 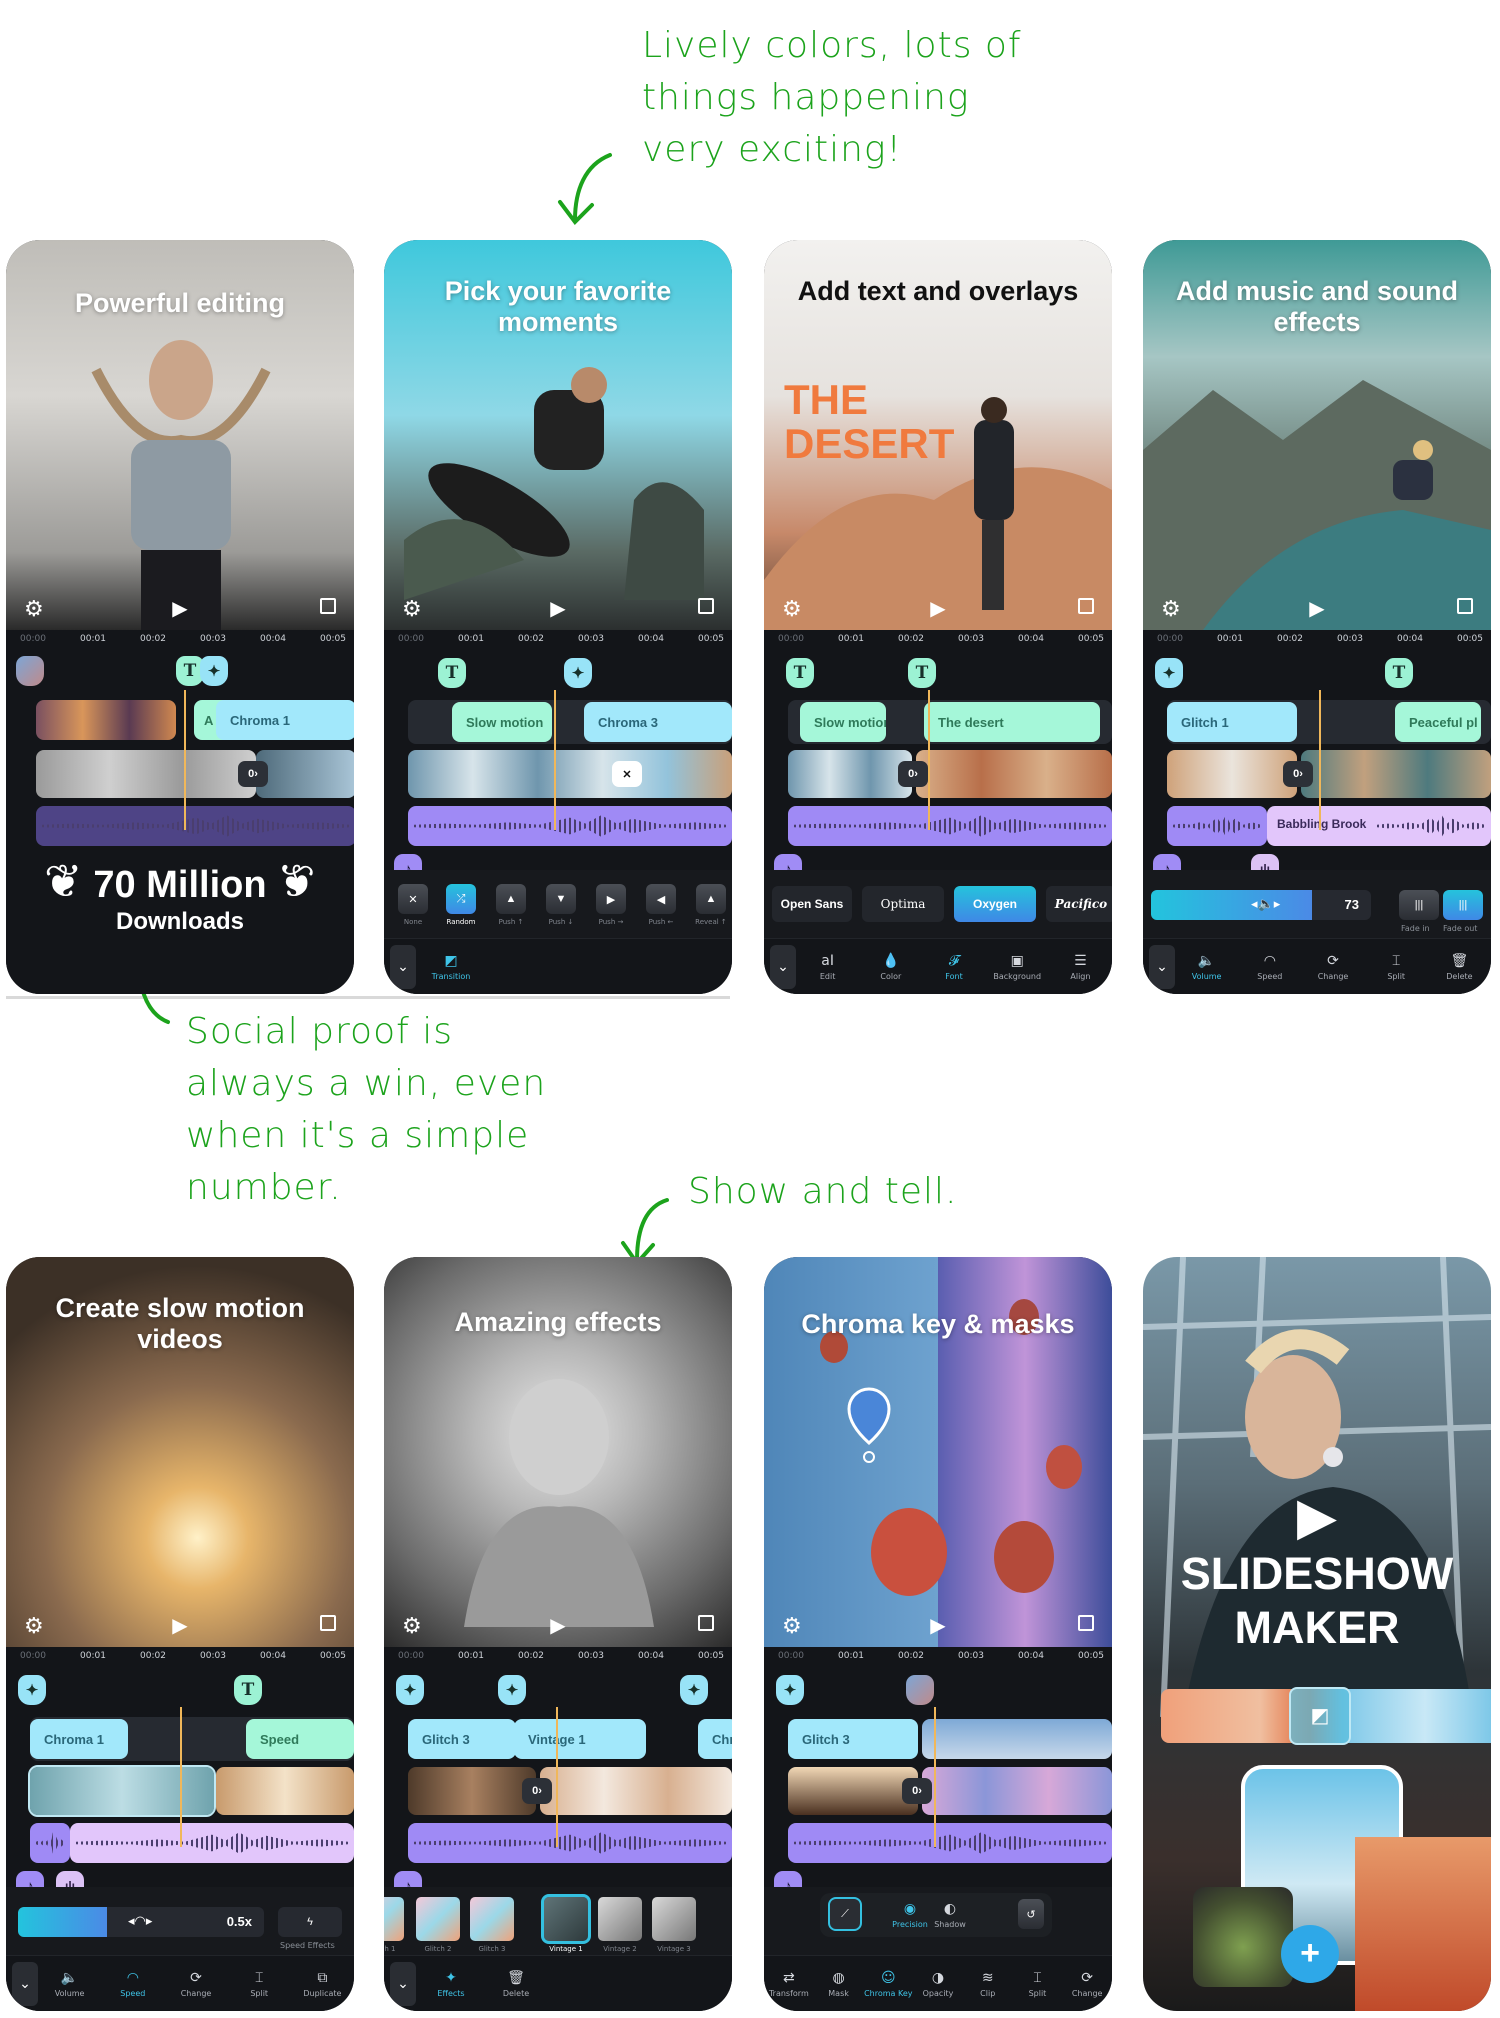 What do you see at coordinates (715, 1739) in the screenshot?
I see `clip-chroma: Chro` at bounding box center [715, 1739].